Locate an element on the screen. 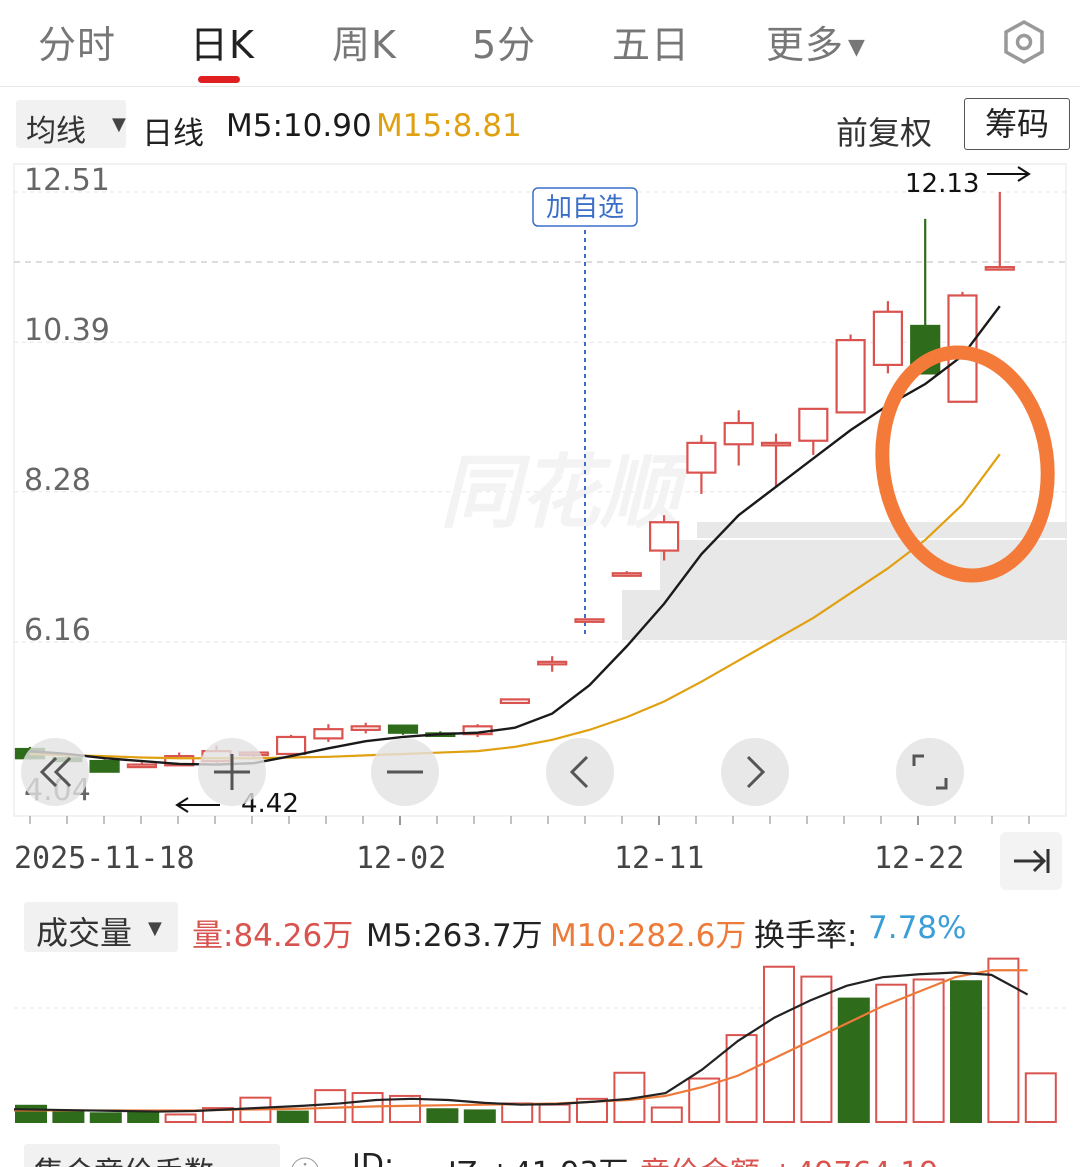 This screenshot has width=1080, height=1167. zoom-out-button is located at coordinates (405, 772).